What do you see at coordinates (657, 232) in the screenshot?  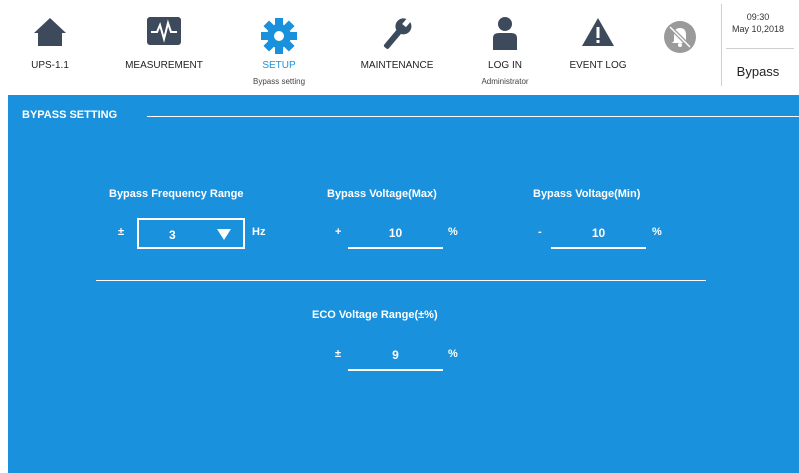 I see `vmin-unit: %` at bounding box center [657, 232].